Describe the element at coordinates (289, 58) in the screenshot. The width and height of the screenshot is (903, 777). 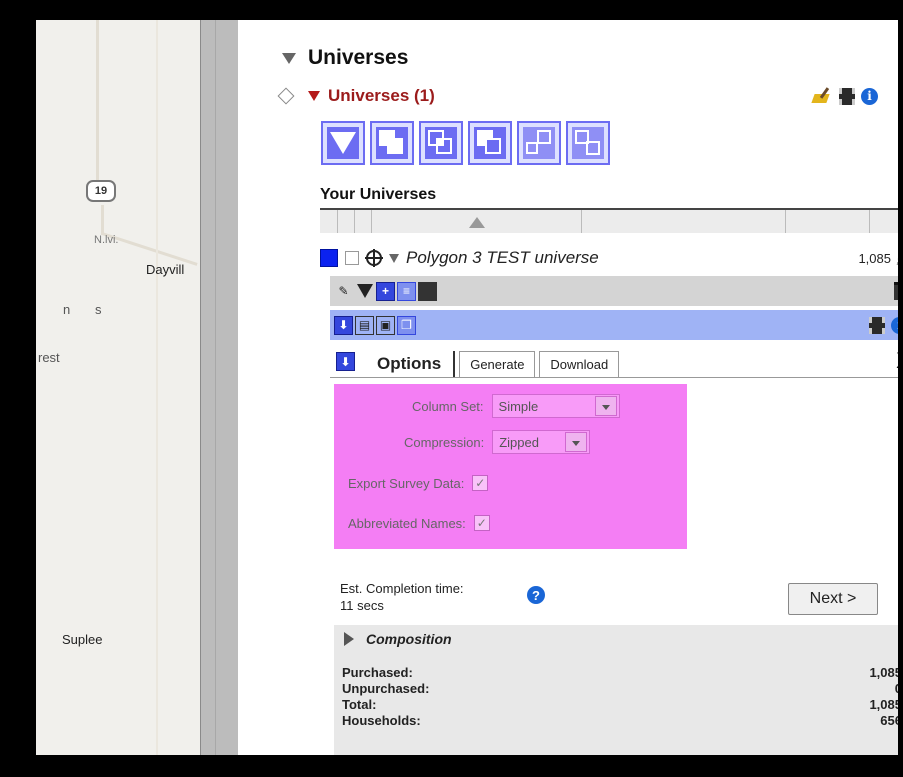
I see `collapse-triangle-icon` at that location.